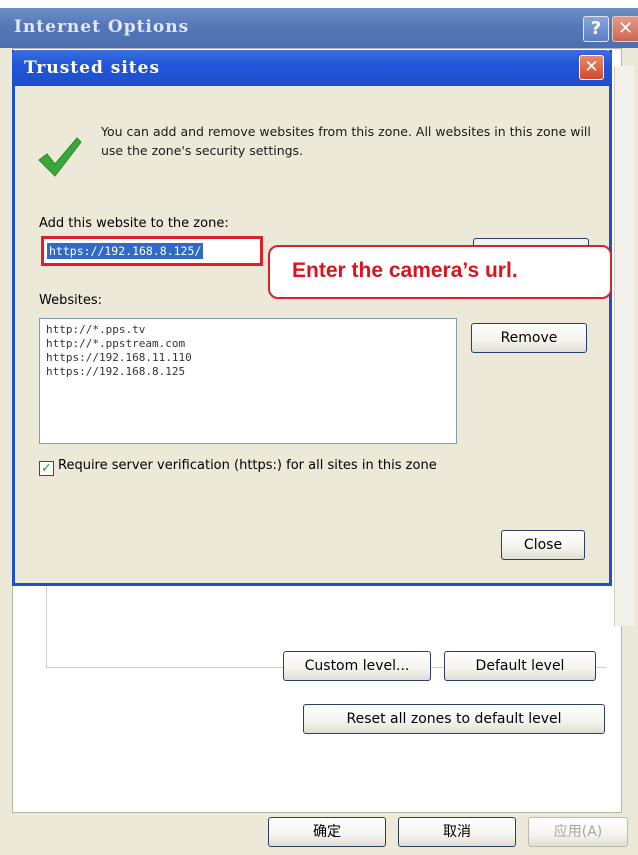 This screenshot has height=855, width=638. I want to click on apply-button: 应用(A), so click(578, 832).